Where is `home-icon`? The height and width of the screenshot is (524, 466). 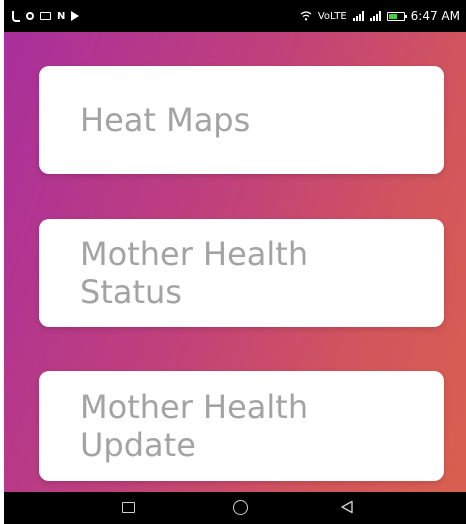
home-icon is located at coordinates (240, 507).